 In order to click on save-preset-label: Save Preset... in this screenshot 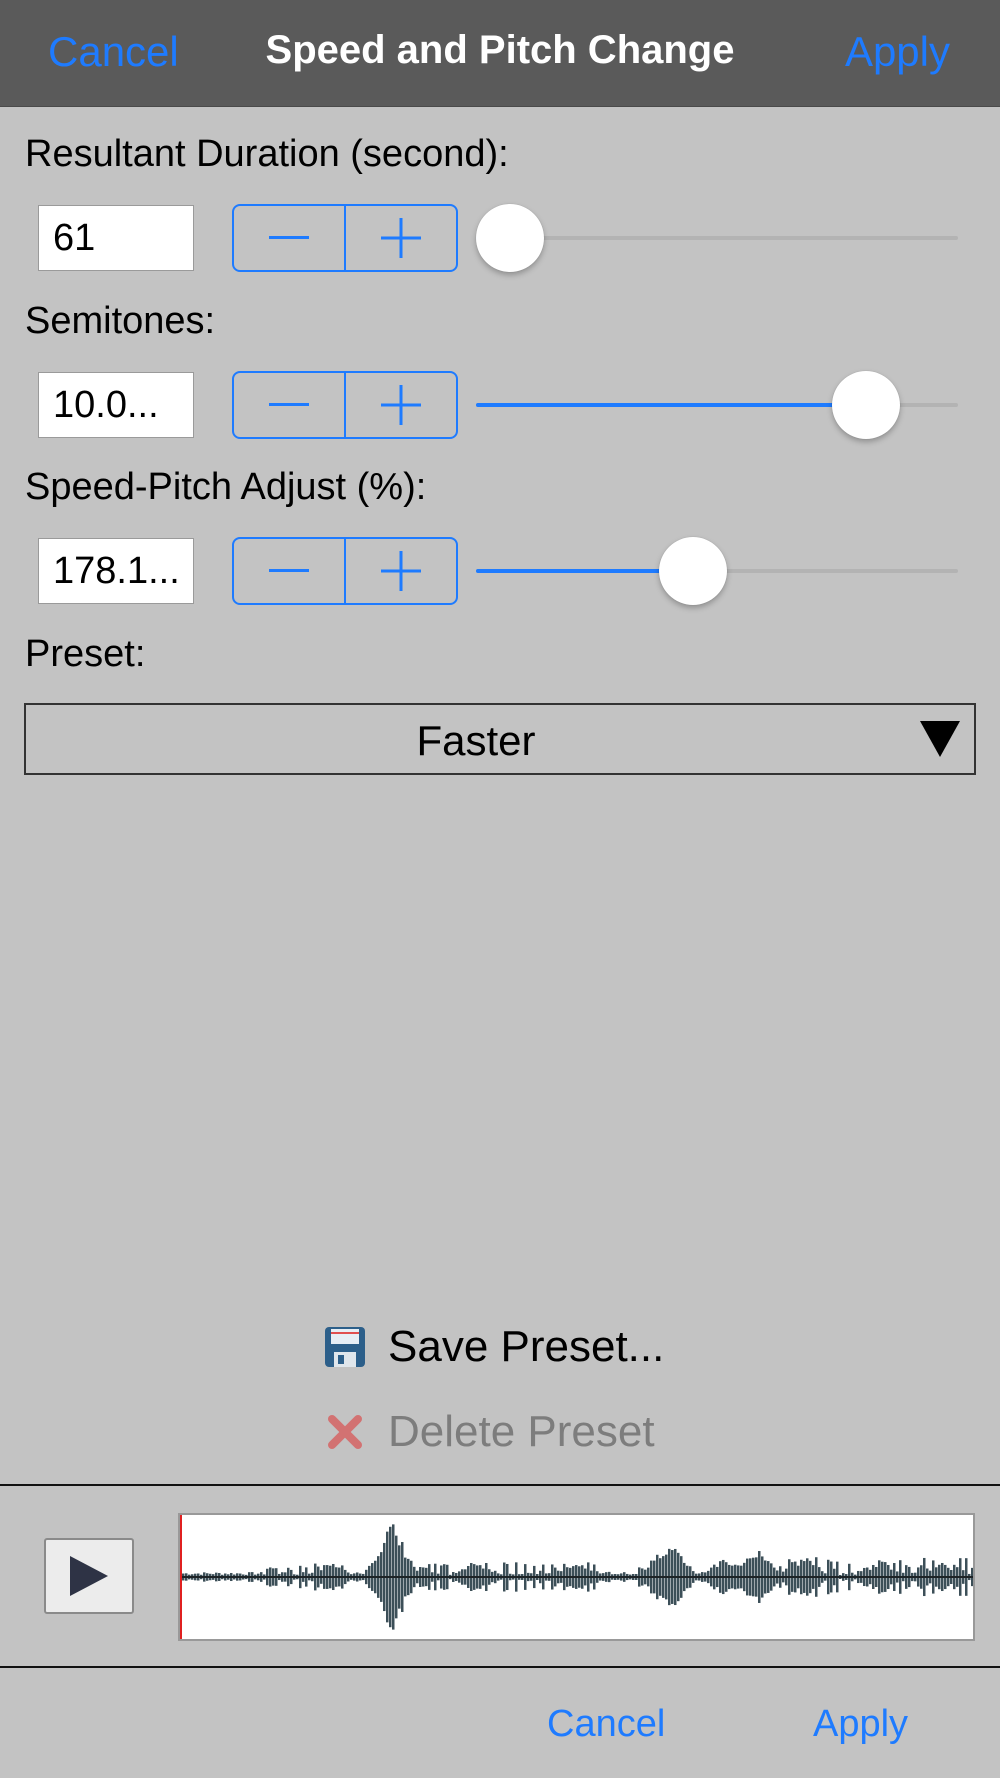, I will do `click(526, 1346)`.